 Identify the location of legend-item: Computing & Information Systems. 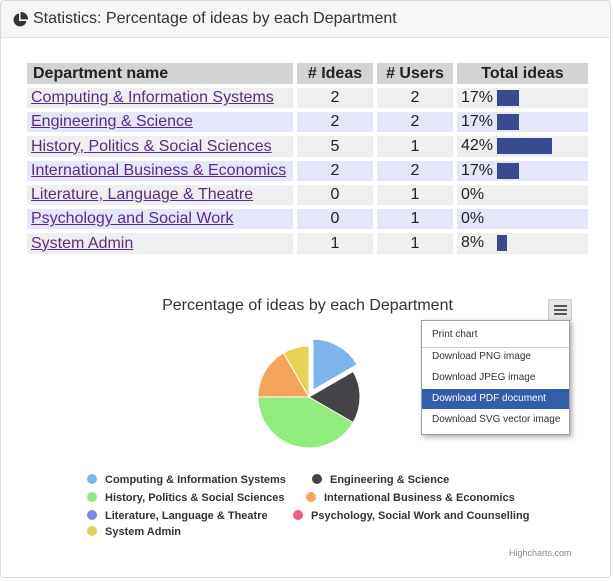
(186, 480).